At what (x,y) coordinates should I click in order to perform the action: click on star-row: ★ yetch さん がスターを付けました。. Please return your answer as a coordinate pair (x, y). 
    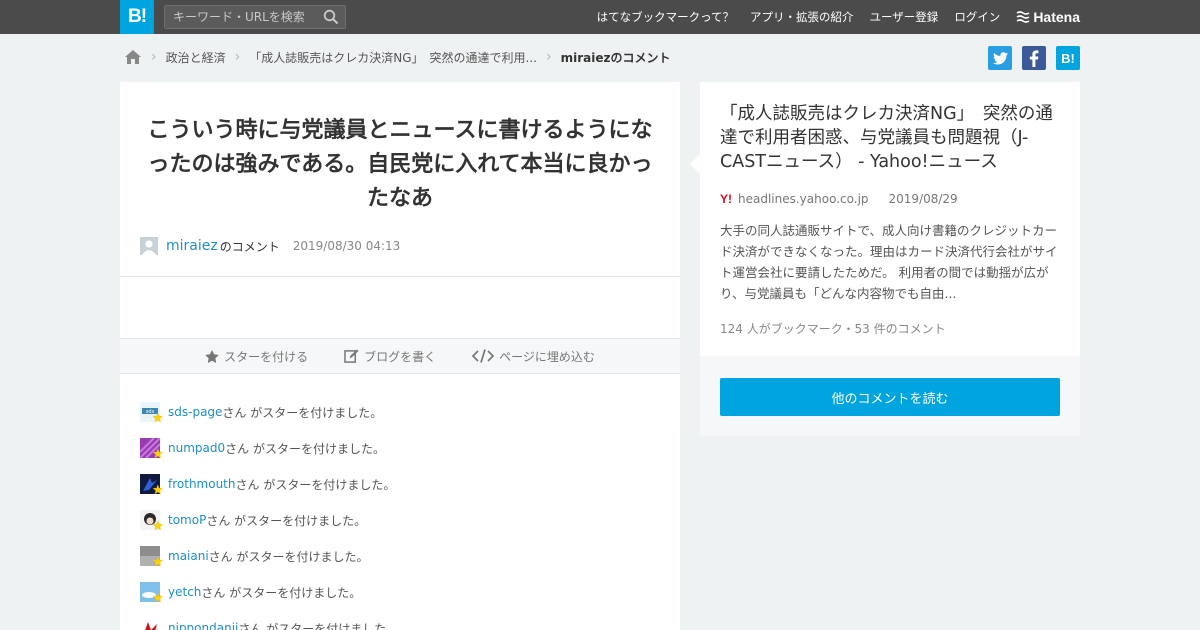
    Looking at the image, I should click on (269, 592).